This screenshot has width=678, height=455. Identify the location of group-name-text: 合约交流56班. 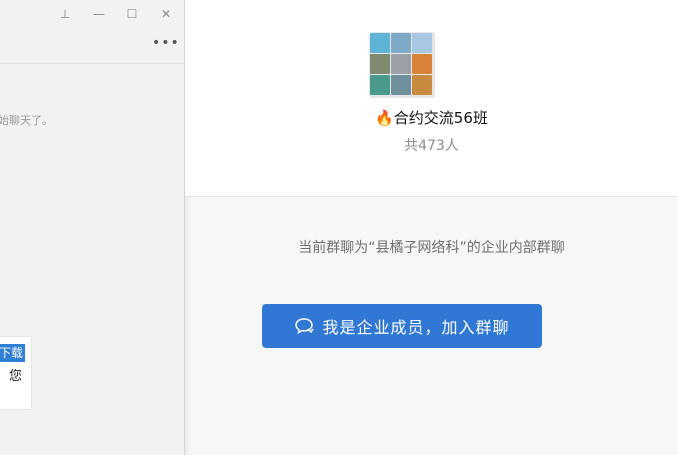
(440, 118).